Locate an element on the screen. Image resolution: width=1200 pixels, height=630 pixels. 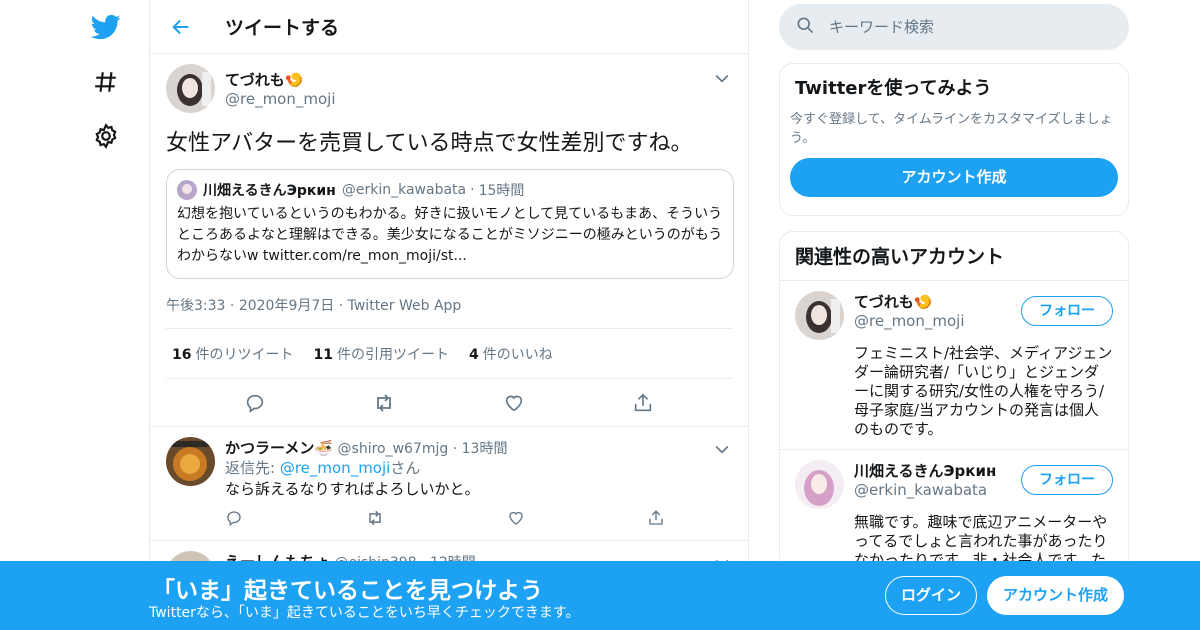
retweets-count: 16 件のリツイート is located at coordinates (232, 354).